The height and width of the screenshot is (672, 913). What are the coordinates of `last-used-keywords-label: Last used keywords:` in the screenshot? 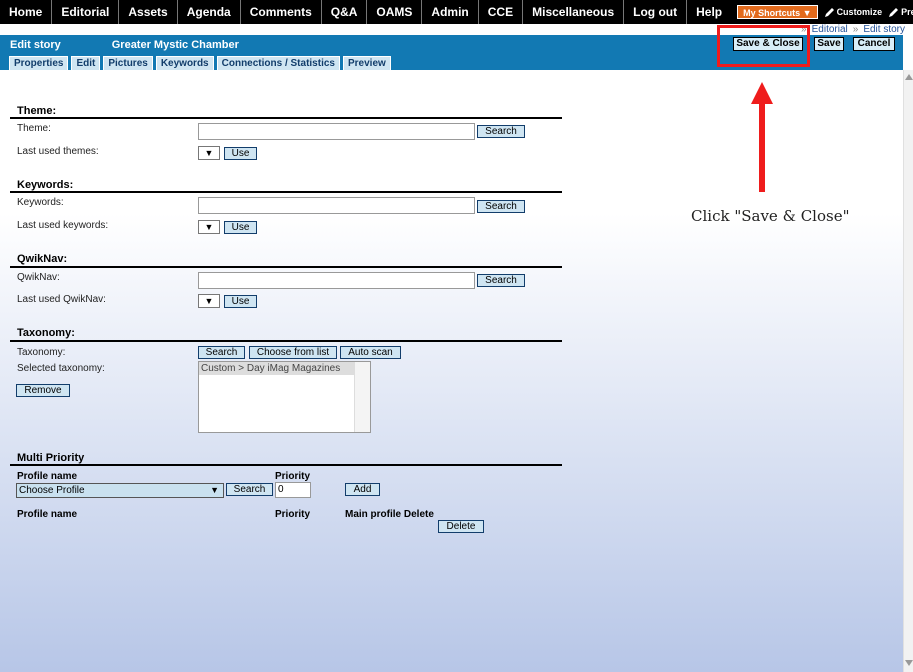 It's located at (63, 225).